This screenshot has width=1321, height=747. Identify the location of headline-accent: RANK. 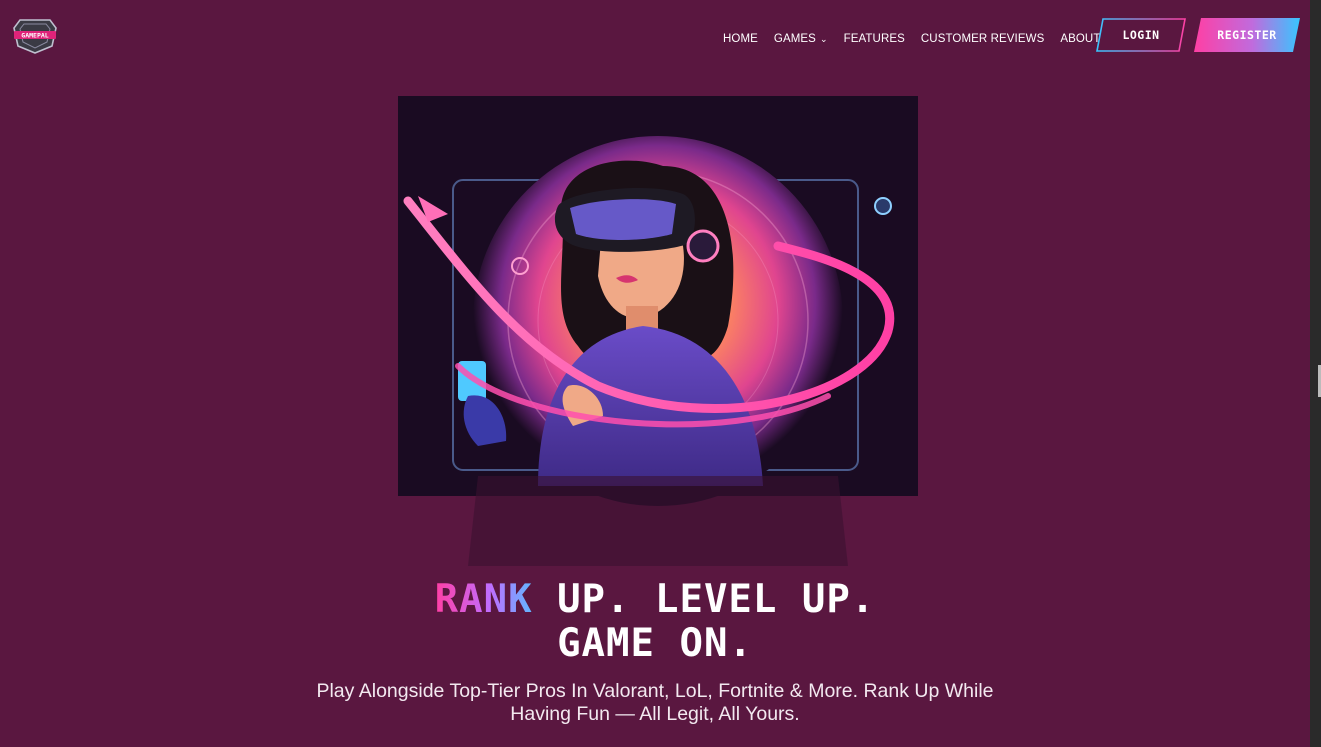
(483, 599).